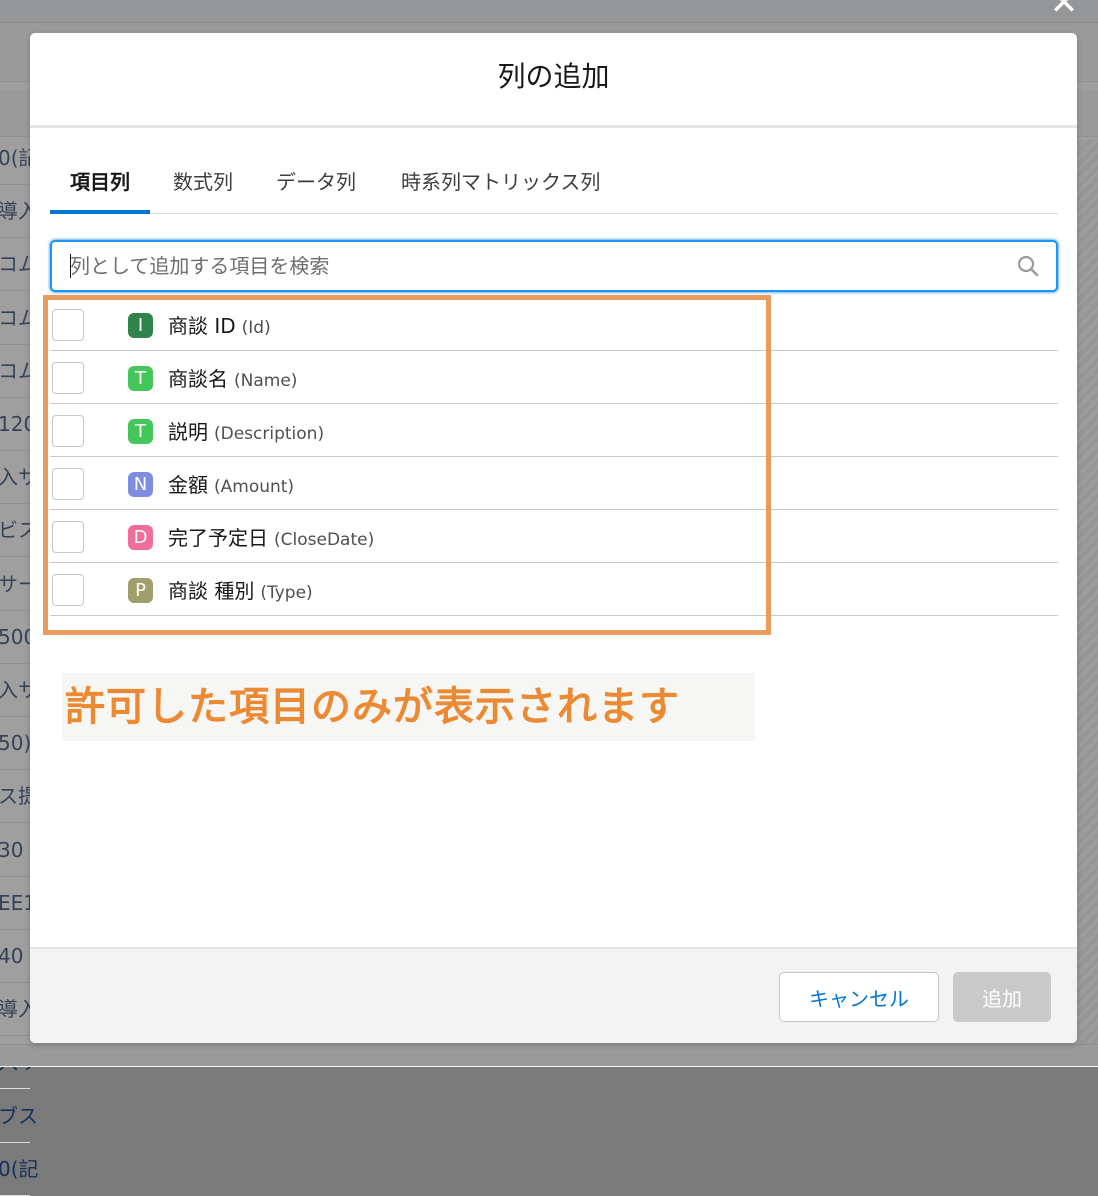  What do you see at coordinates (286, 593) in the screenshot?
I see `field-api-name: (Type)` at bounding box center [286, 593].